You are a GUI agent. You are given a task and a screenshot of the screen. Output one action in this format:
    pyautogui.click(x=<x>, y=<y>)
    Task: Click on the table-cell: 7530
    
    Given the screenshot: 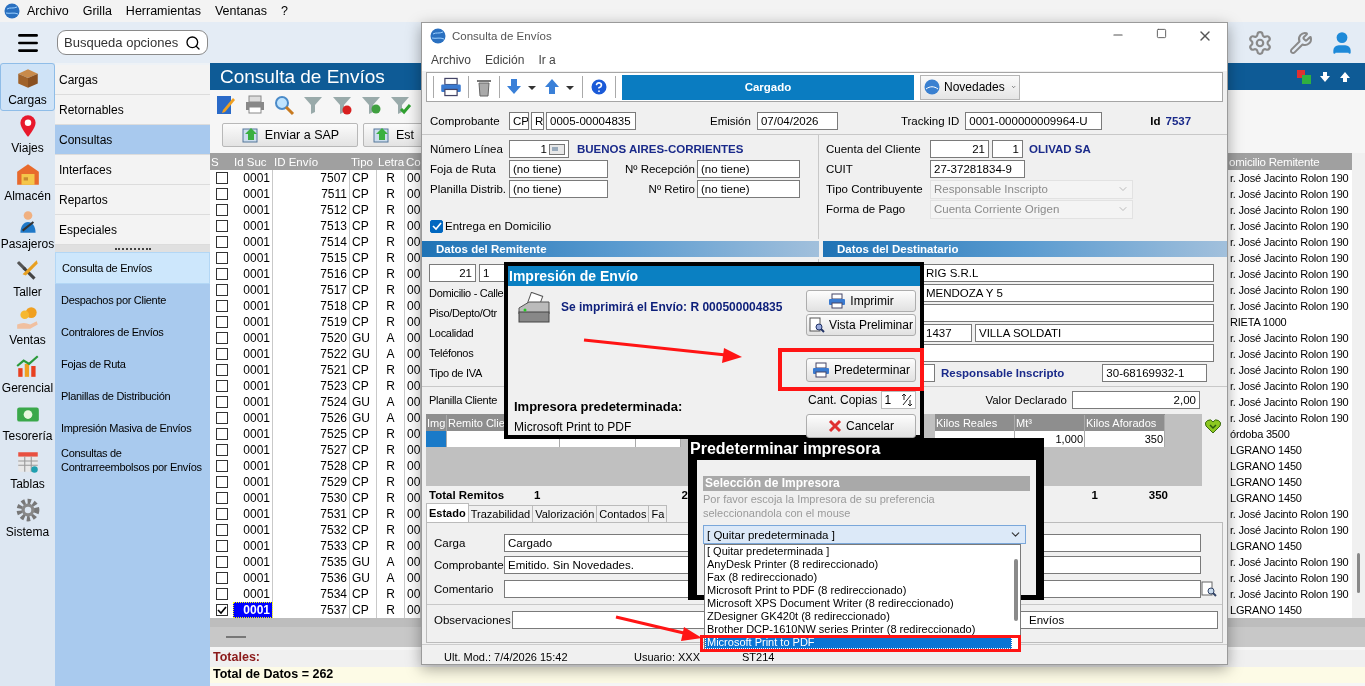 What is the action you would take?
    pyautogui.click(x=311, y=498)
    